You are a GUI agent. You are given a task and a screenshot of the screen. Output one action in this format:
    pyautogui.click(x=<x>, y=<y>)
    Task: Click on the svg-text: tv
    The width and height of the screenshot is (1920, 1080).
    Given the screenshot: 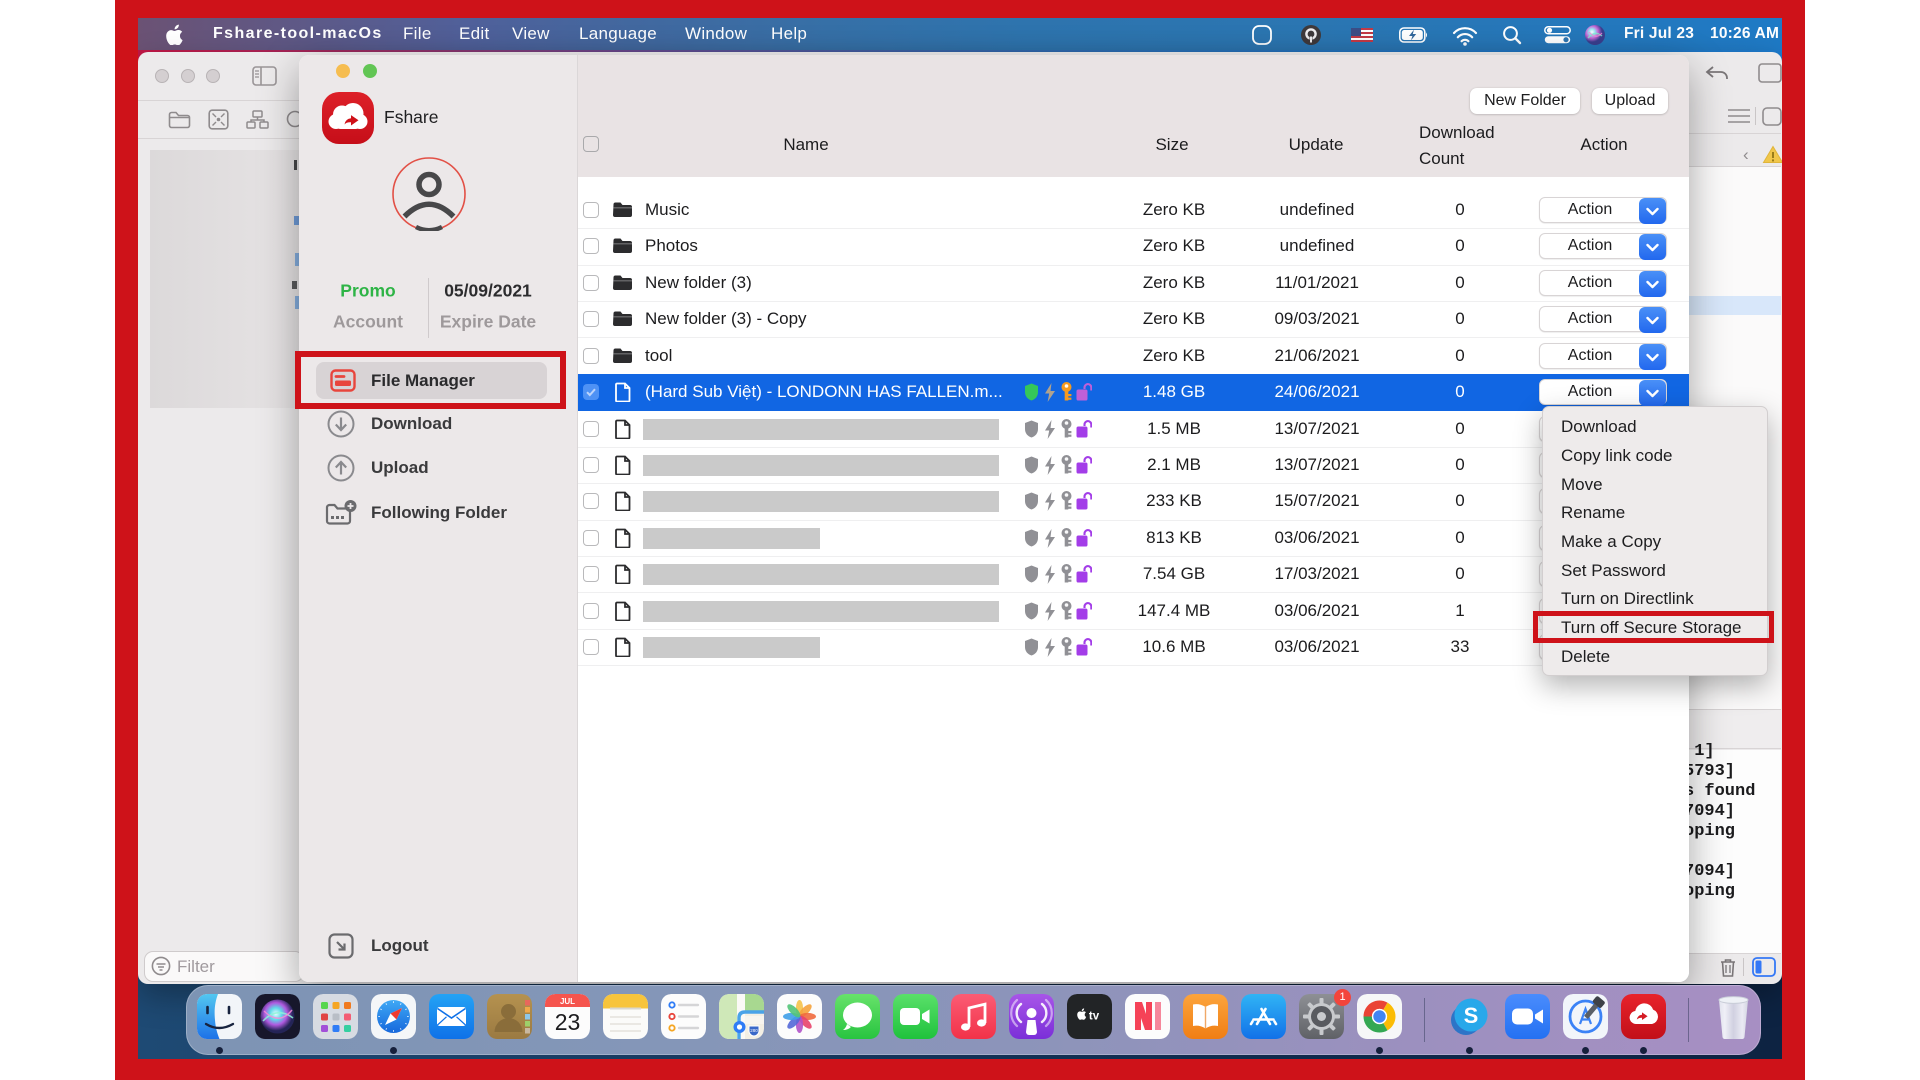 What is the action you would take?
    pyautogui.click(x=1093, y=1017)
    